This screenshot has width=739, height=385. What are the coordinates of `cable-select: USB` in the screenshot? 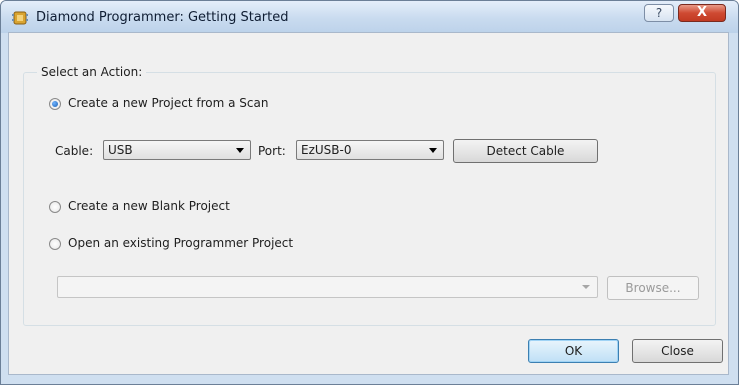 It's located at (177, 150).